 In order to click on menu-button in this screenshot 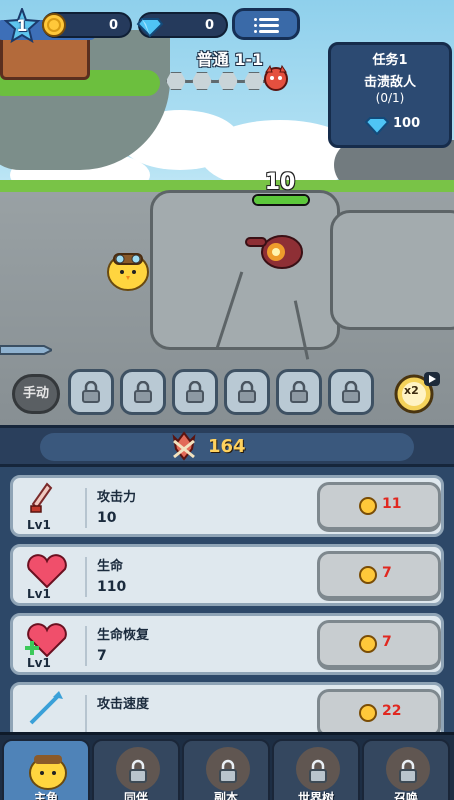, I will do `click(266, 24)`.